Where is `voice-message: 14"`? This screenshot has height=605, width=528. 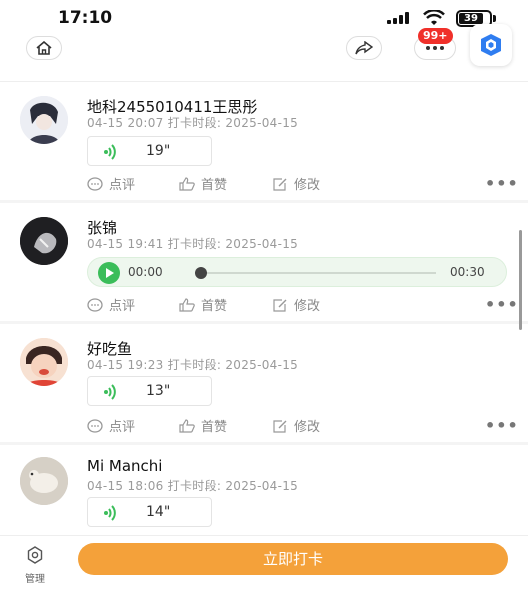
voice-message: 14" is located at coordinates (149, 512).